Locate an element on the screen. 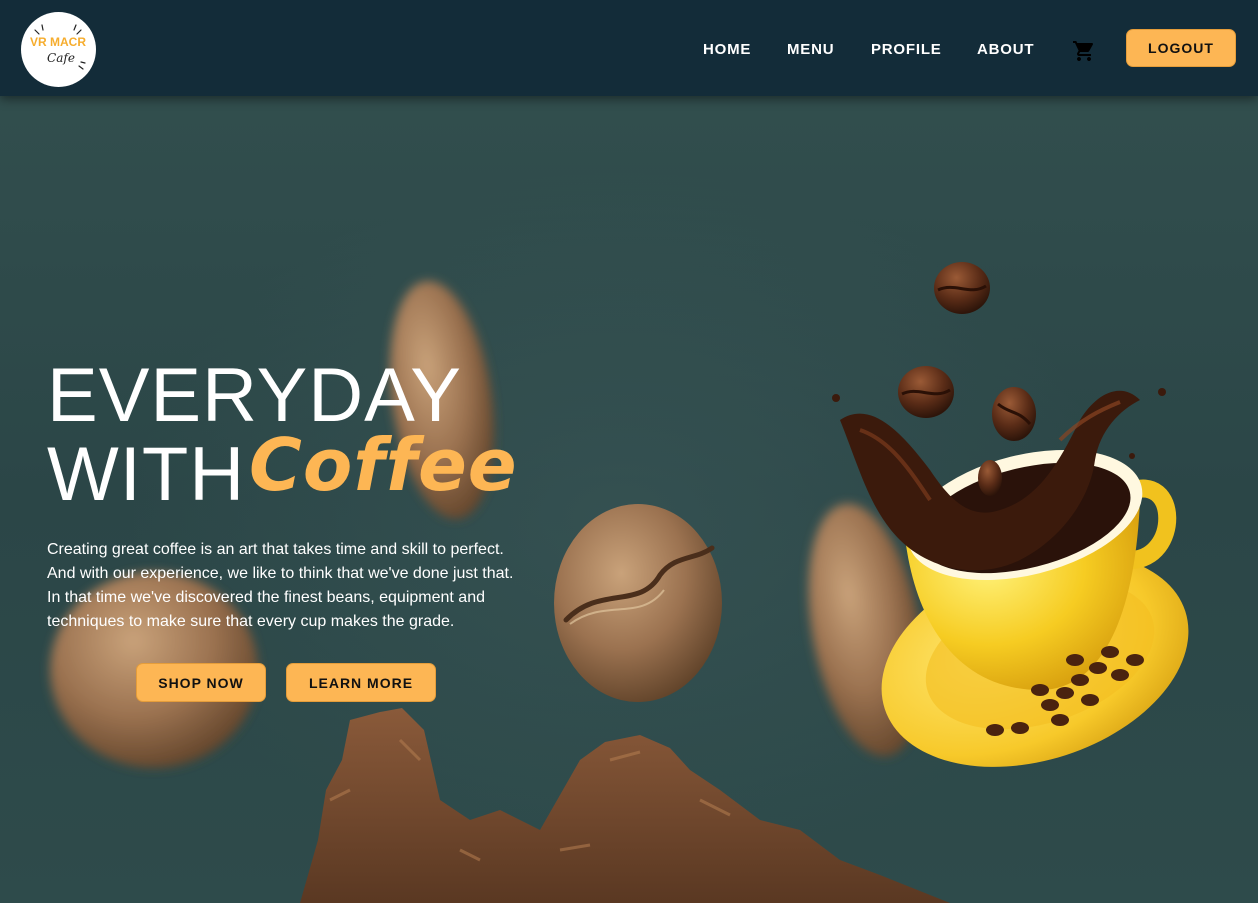  logout-button: LOGOUT is located at coordinates (1181, 48).